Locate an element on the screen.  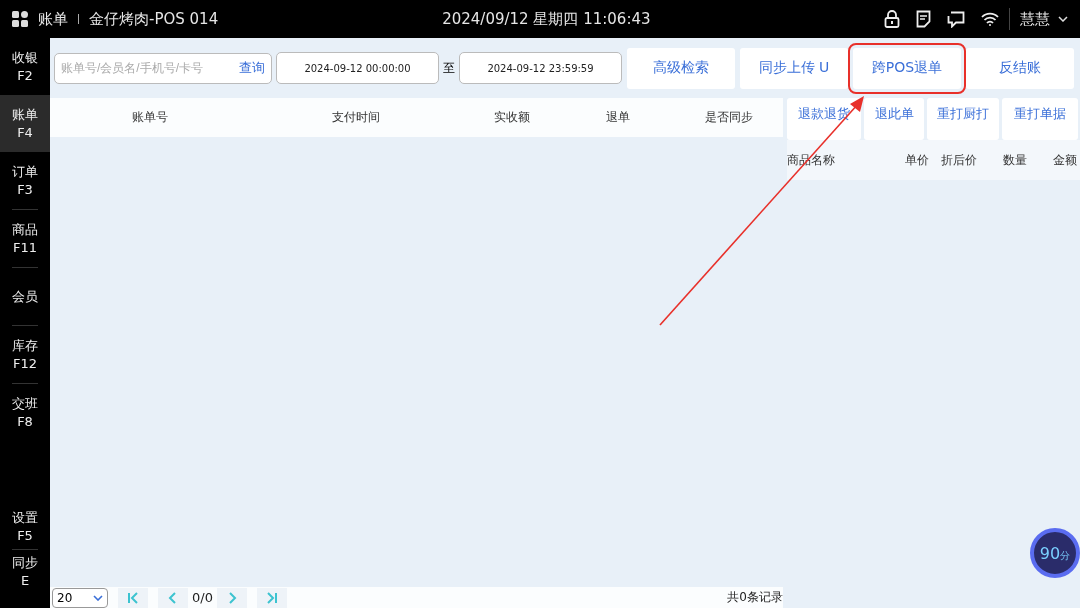
section-title: 账单 is located at coordinates (53, 19).